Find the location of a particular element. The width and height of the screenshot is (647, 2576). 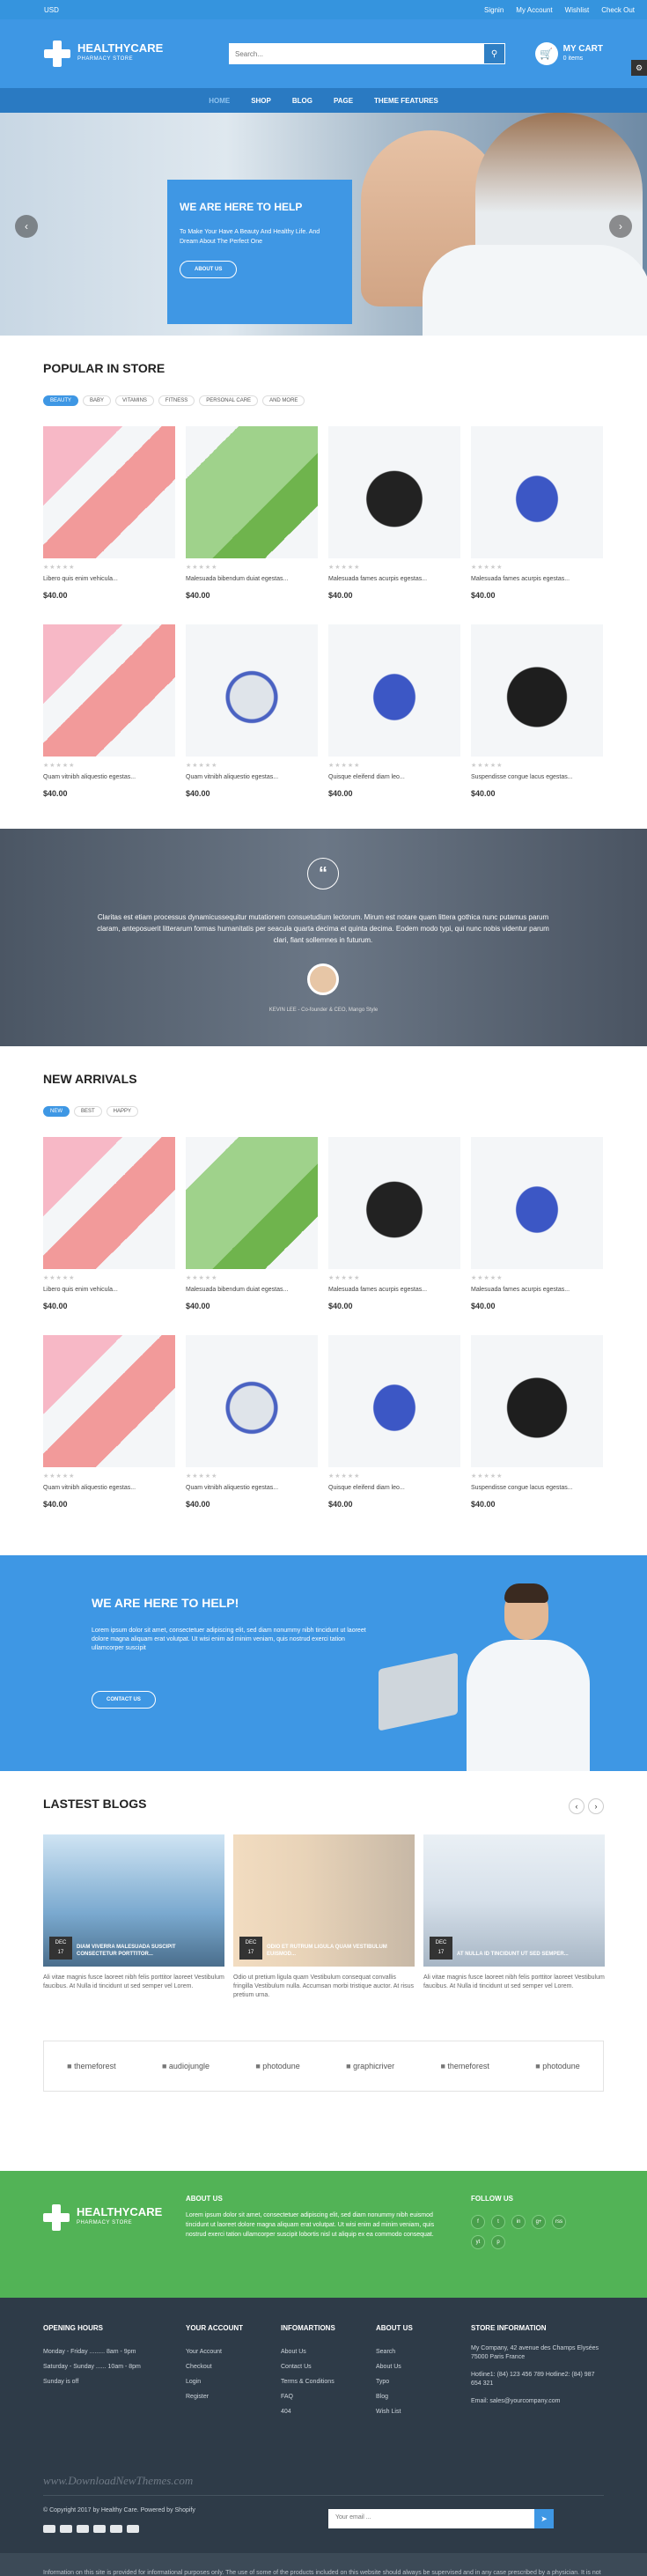

google-plus-icon: g+ is located at coordinates (539, 2222).